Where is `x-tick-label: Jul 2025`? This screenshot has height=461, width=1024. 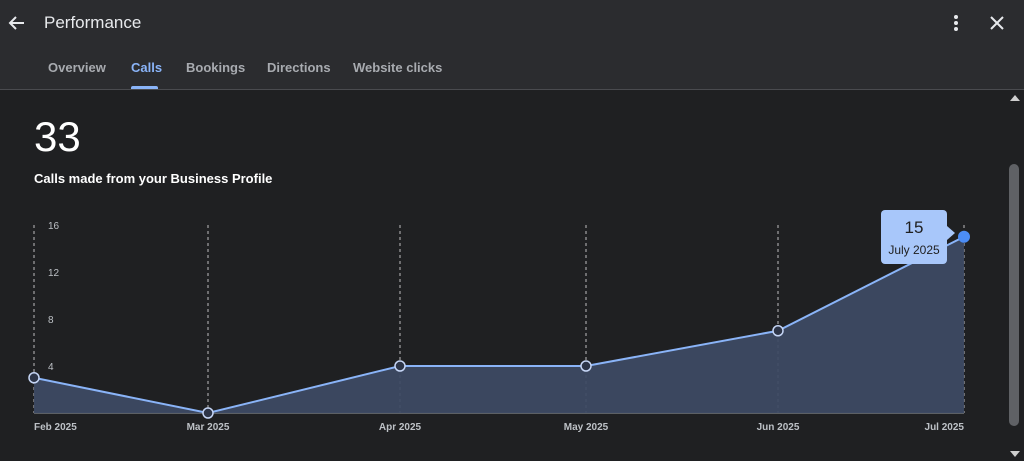
x-tick-label: Jul 2025 is located at coordinates (945, 427).